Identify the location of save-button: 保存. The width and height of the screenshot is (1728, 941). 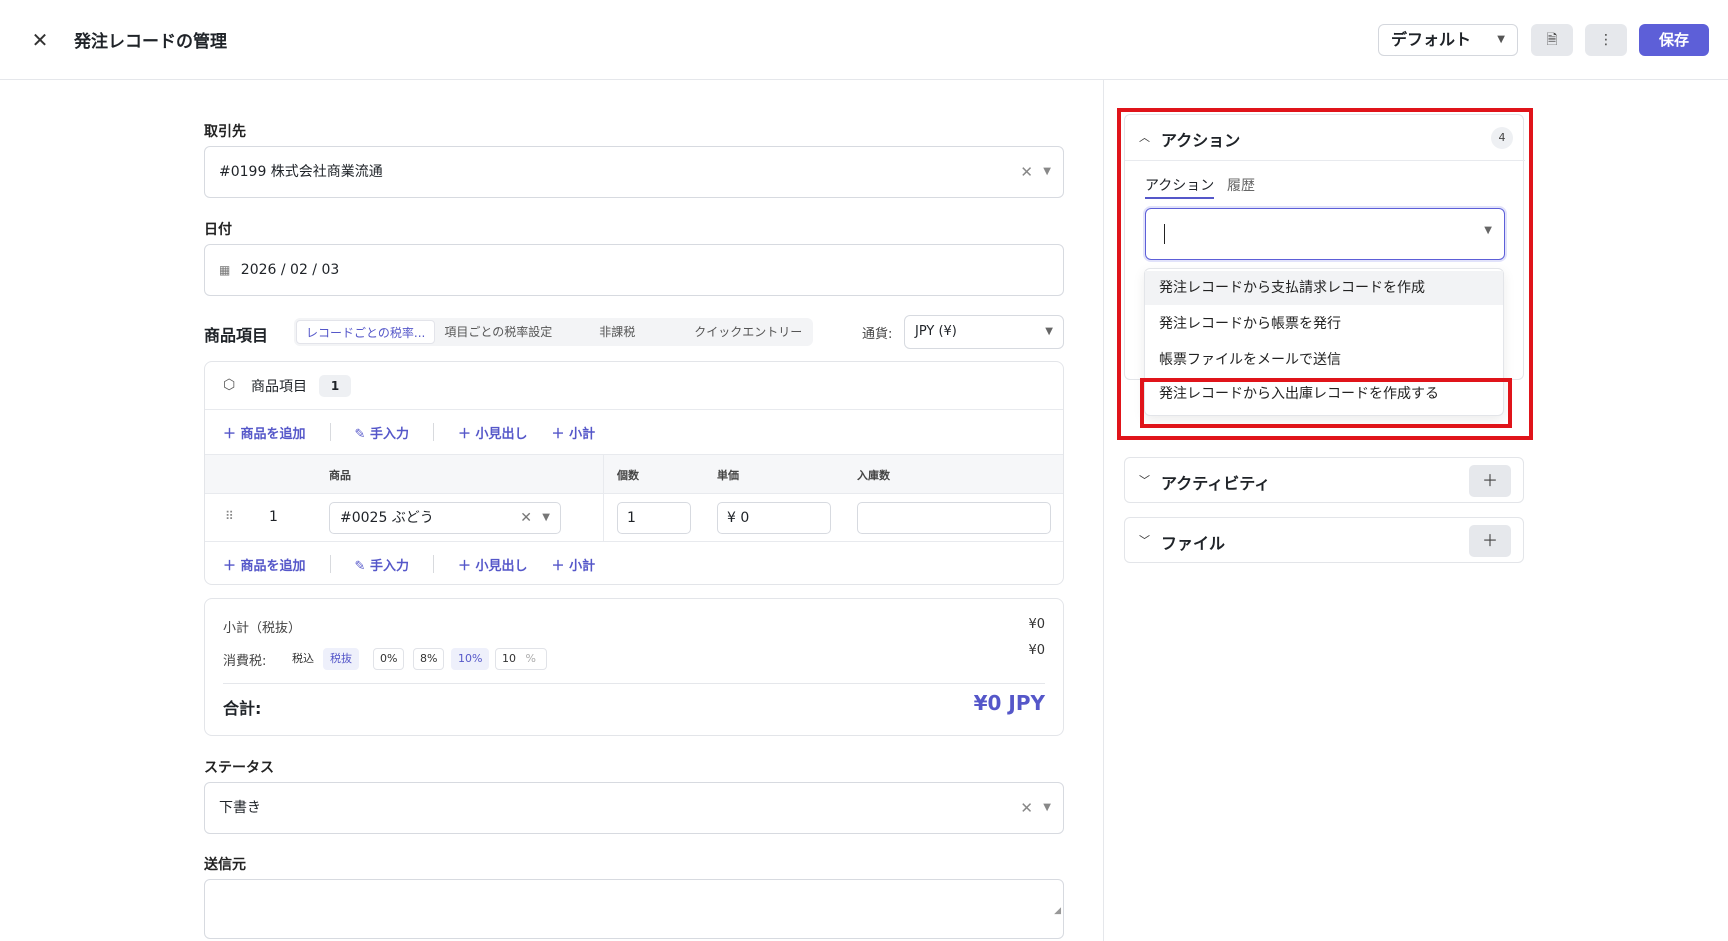
(1674, 40).